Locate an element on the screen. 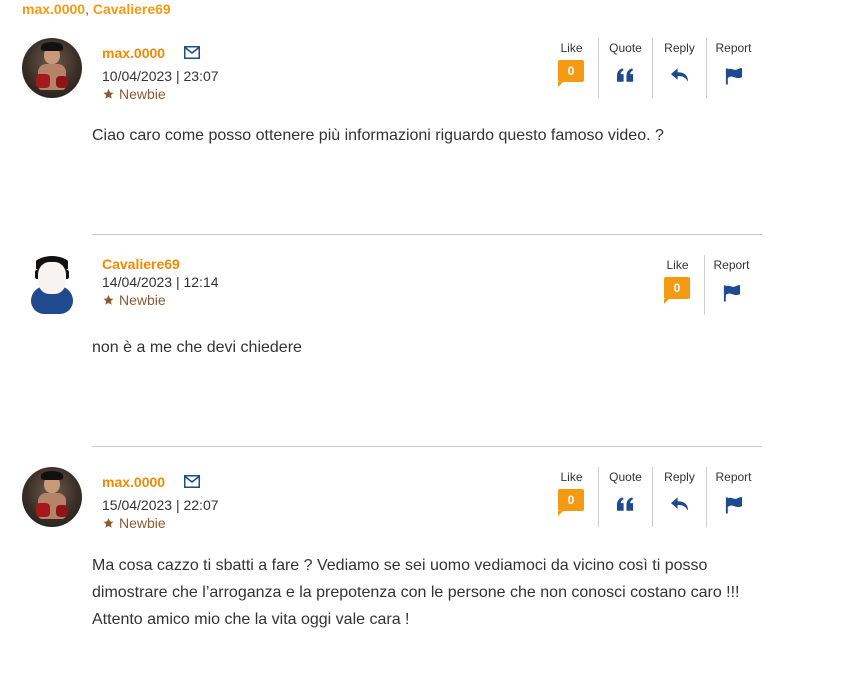  post-datetime: 15/04/2023 | 22:07 is located at coordinates (160, 505).